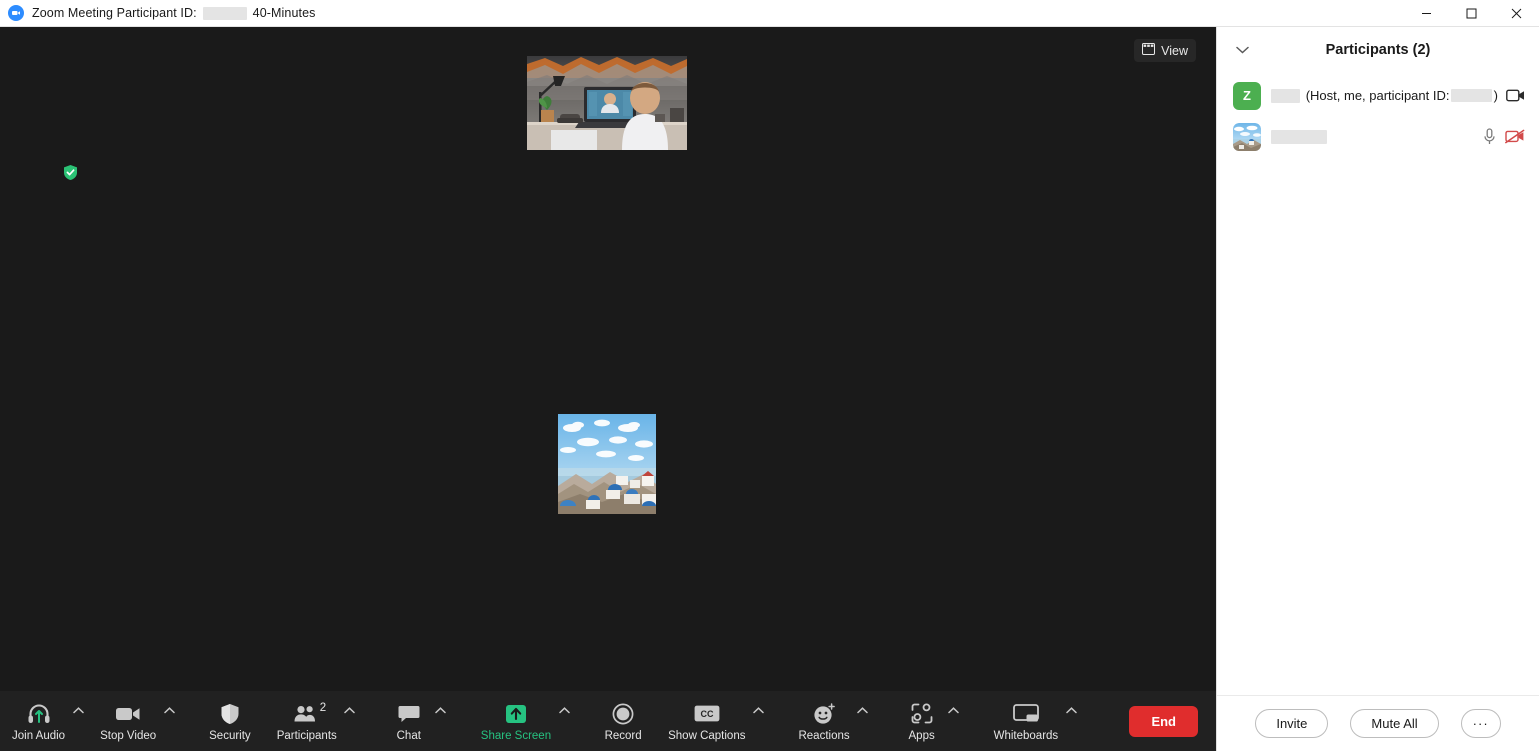 The height and width of the screenshot is (751, 1539). Describe the element at coordinates (78, 721) in the screenshot. I see `toolbar-join-audio-caret` at that location.